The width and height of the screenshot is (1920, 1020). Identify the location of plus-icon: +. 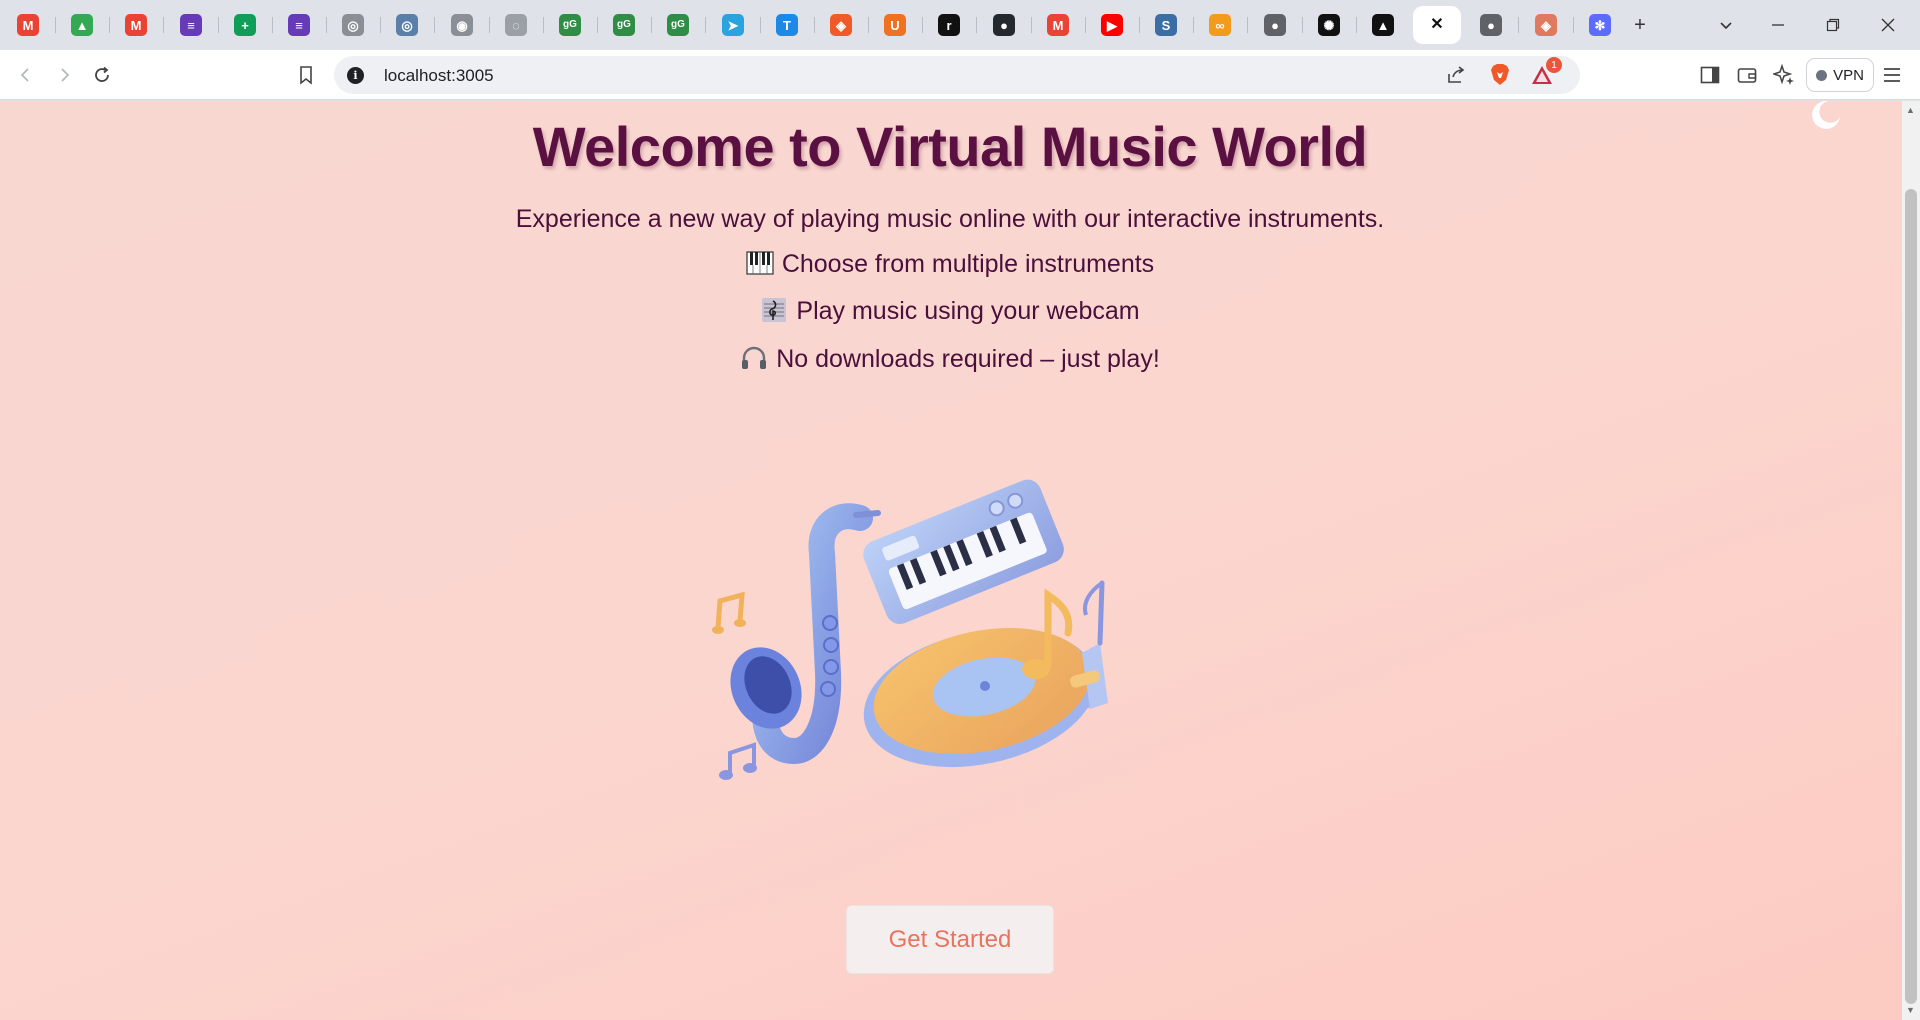
(1640, 24).